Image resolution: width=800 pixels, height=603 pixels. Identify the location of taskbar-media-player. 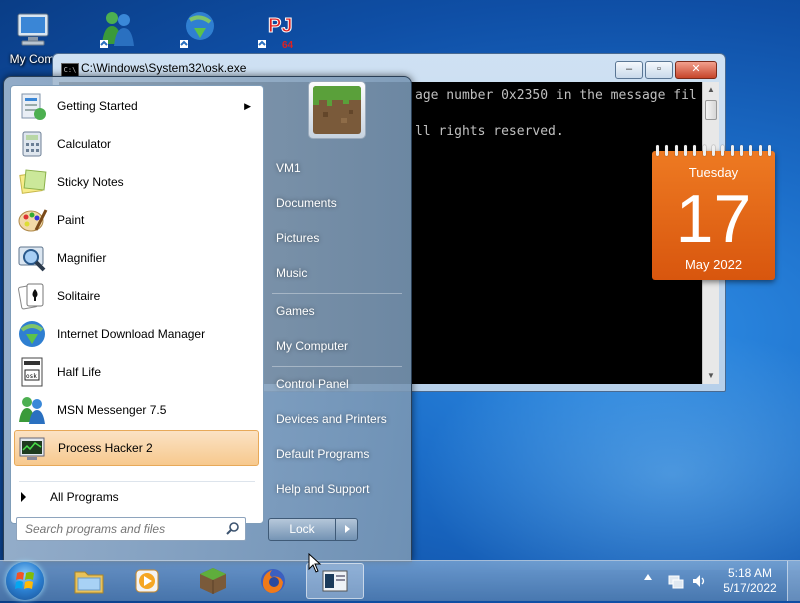
(147, 581).